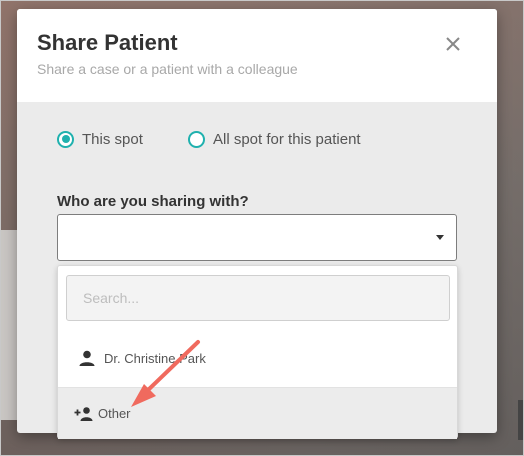 The width and height of the screenshot is (524, 456). Describe the element at coordinates (9, 325) in the screenshot. I see `background-panel` at that location.